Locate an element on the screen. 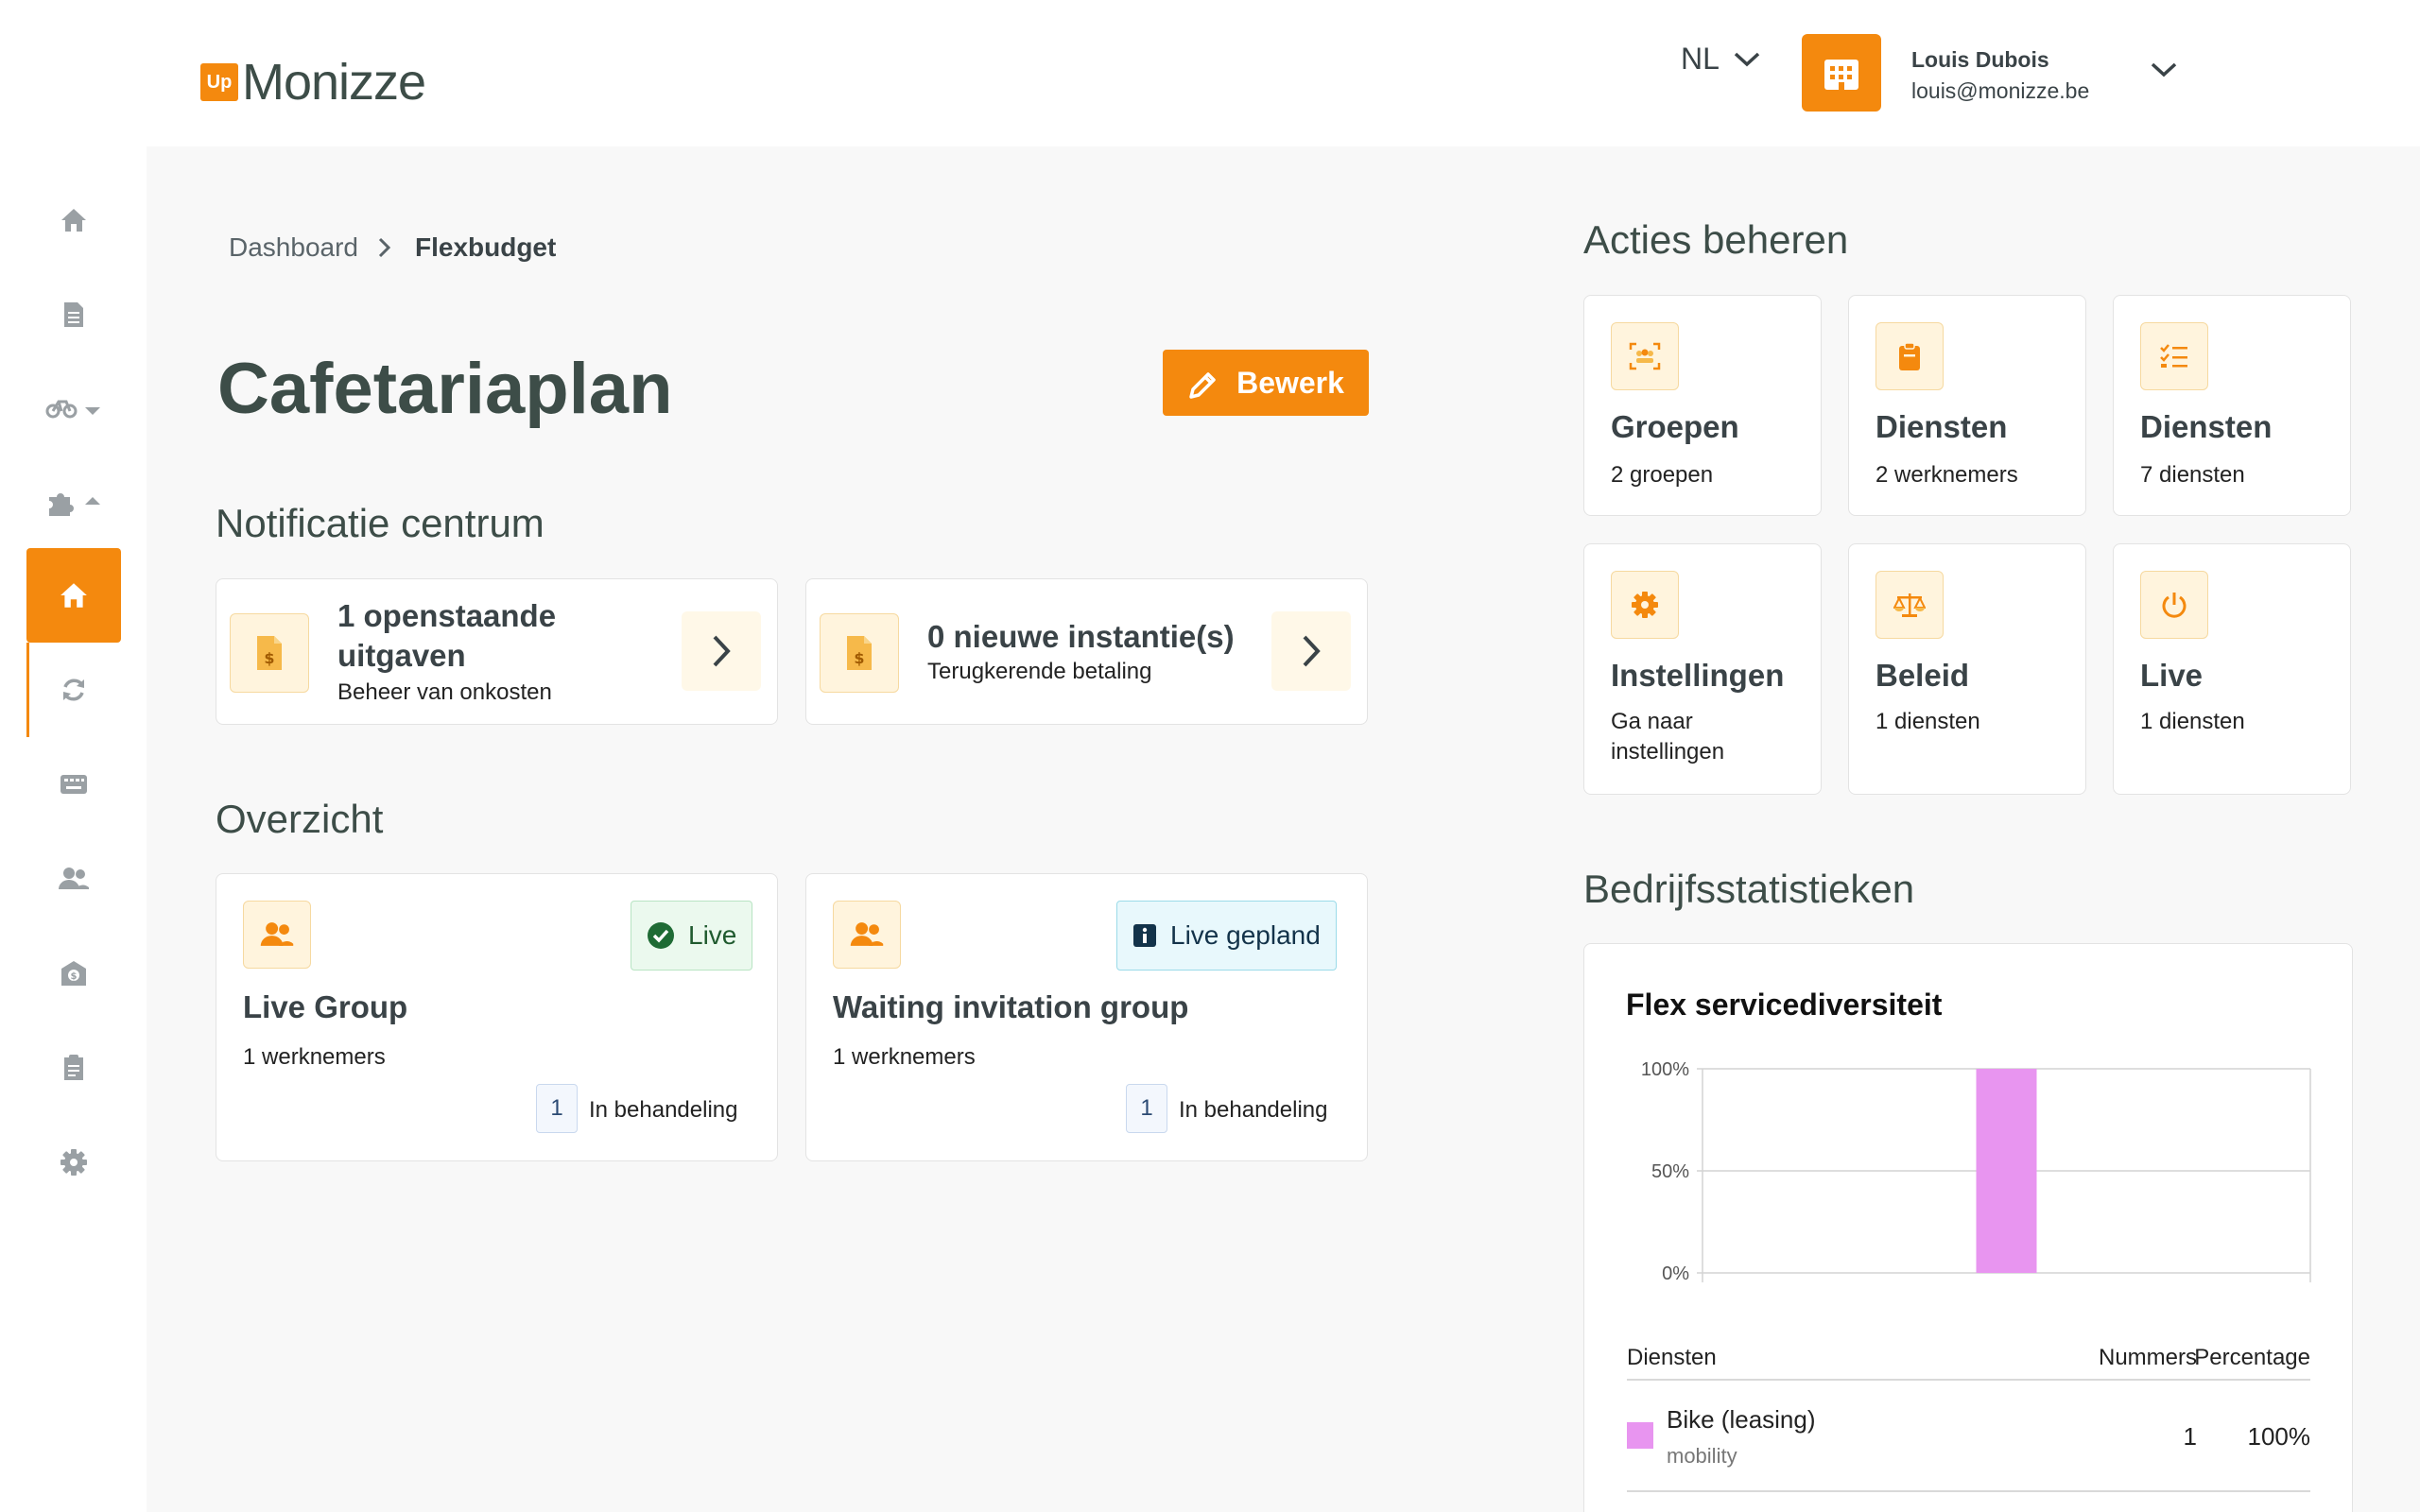 Image resolution: width=2420 pixels, height=1512 pixels. sidebar-item-plugins is located at coordinates (73, 503).